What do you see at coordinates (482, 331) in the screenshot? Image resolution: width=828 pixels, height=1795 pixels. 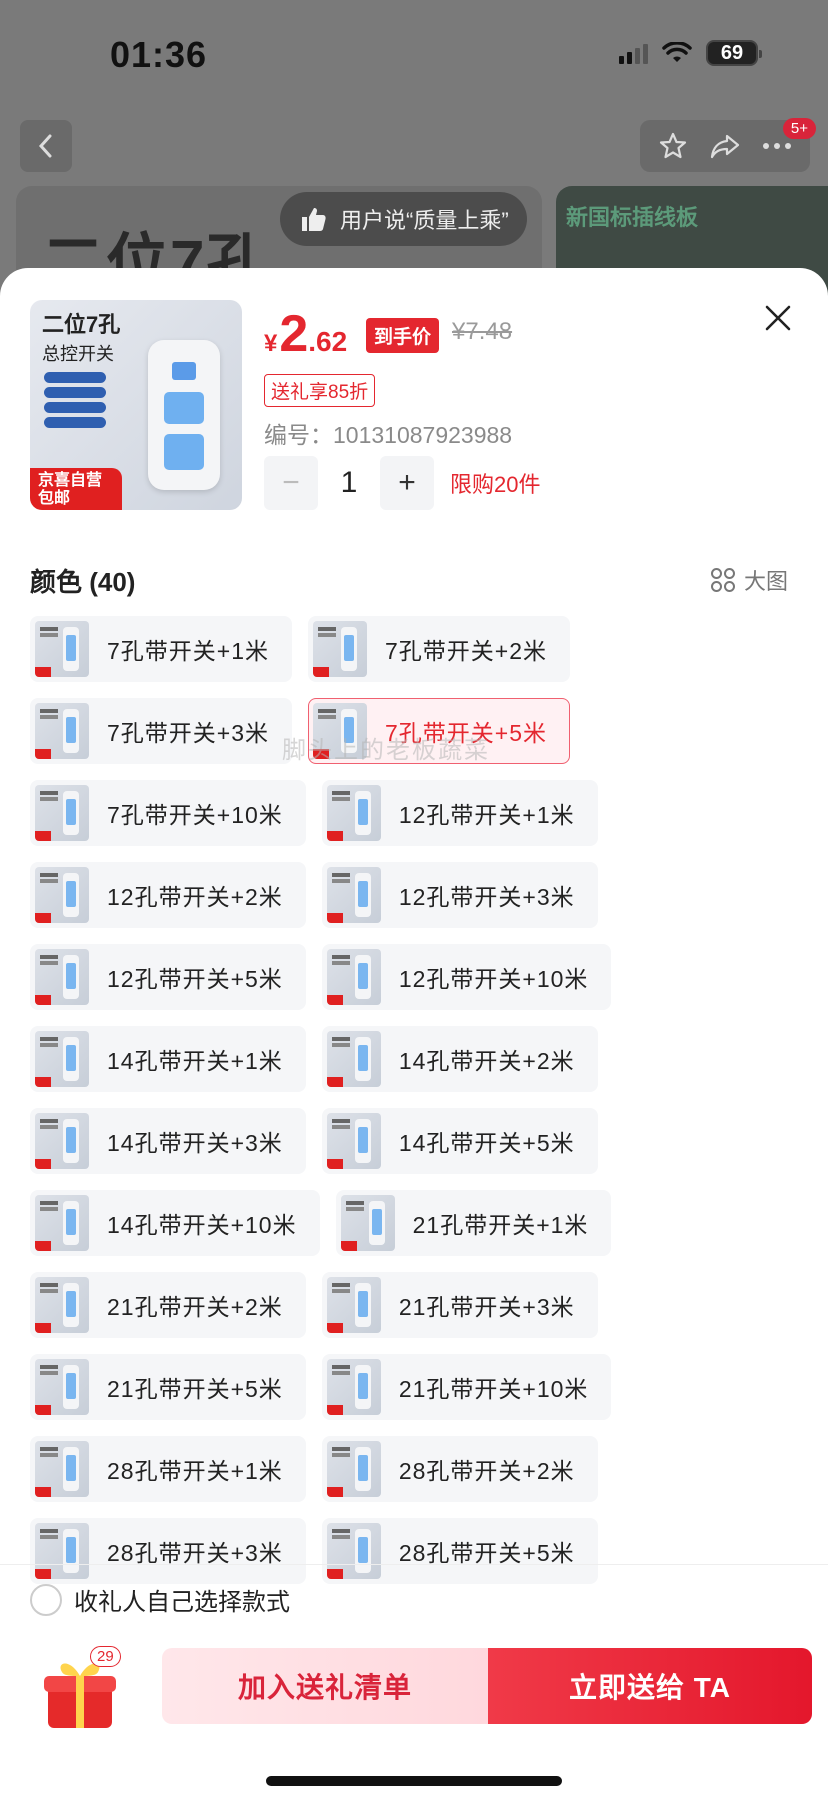 I see `original-price: ¥7.48` at bounding box center [482, 331].